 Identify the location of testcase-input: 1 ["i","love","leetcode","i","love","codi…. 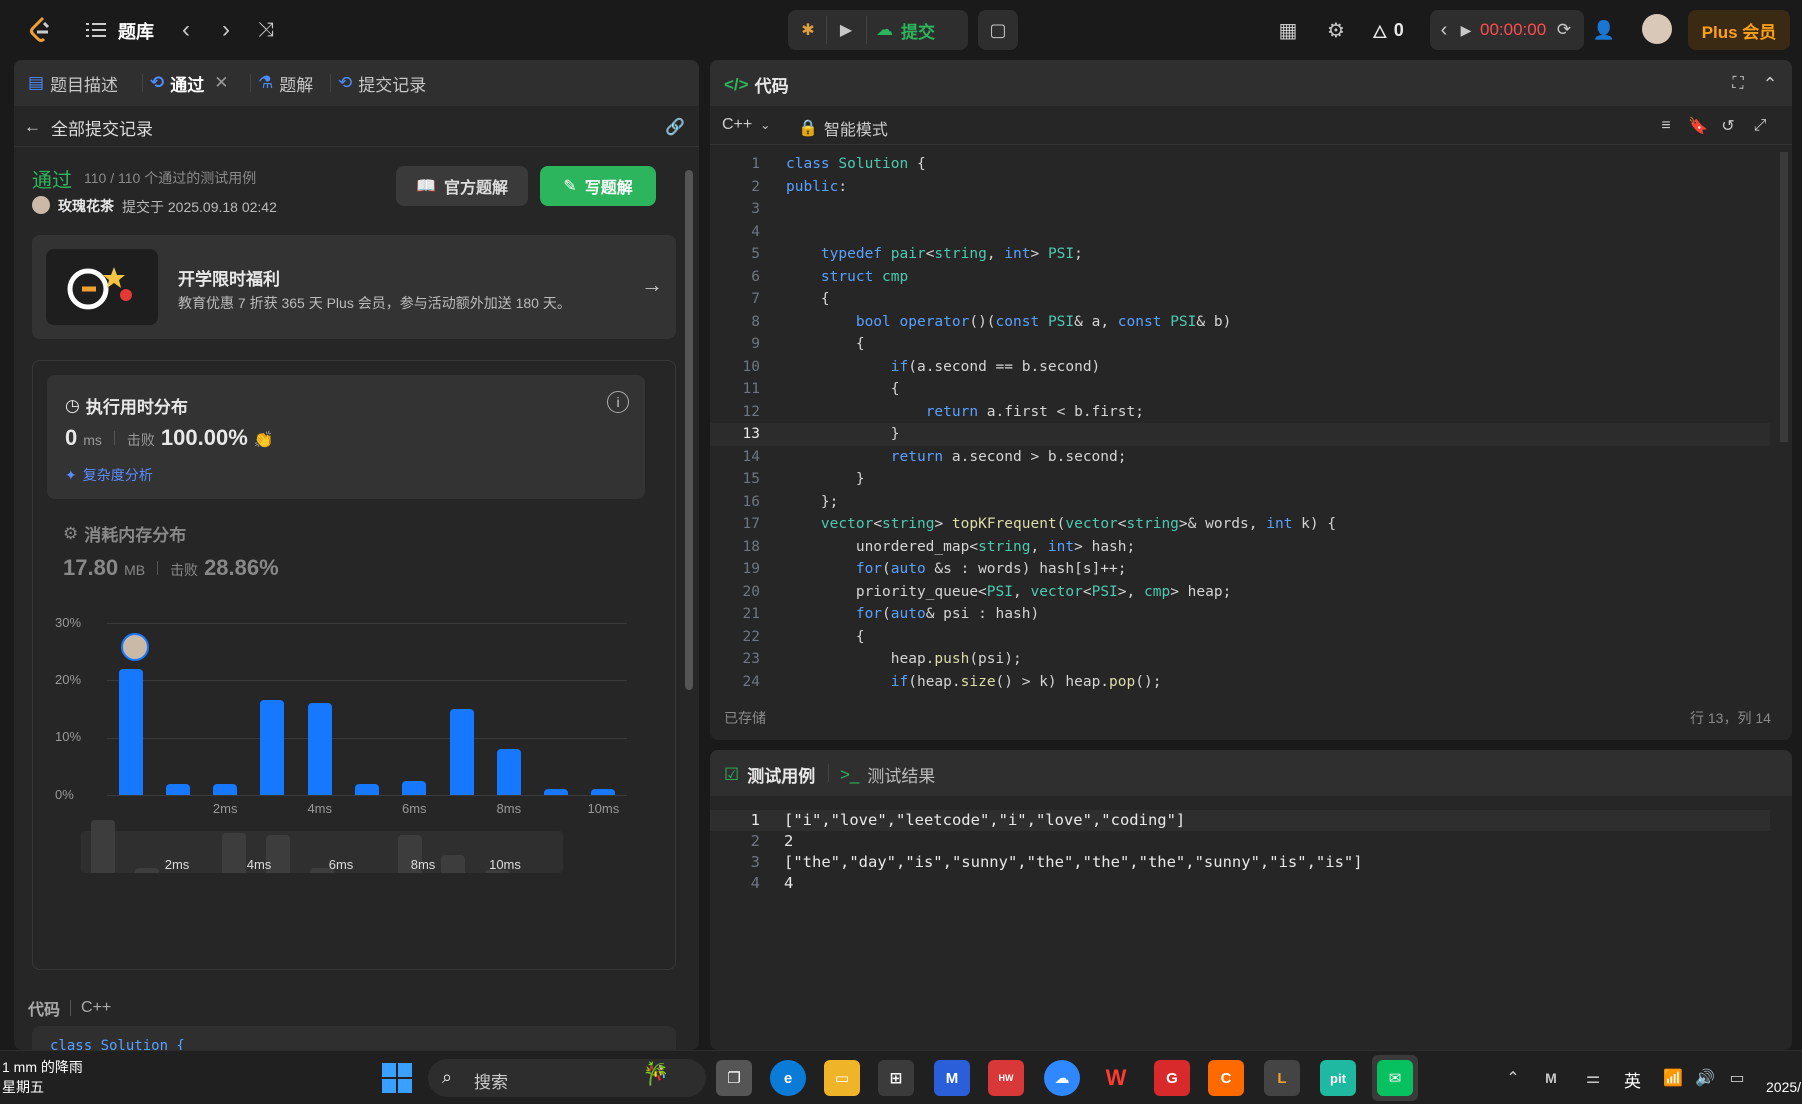
(1240, 860).